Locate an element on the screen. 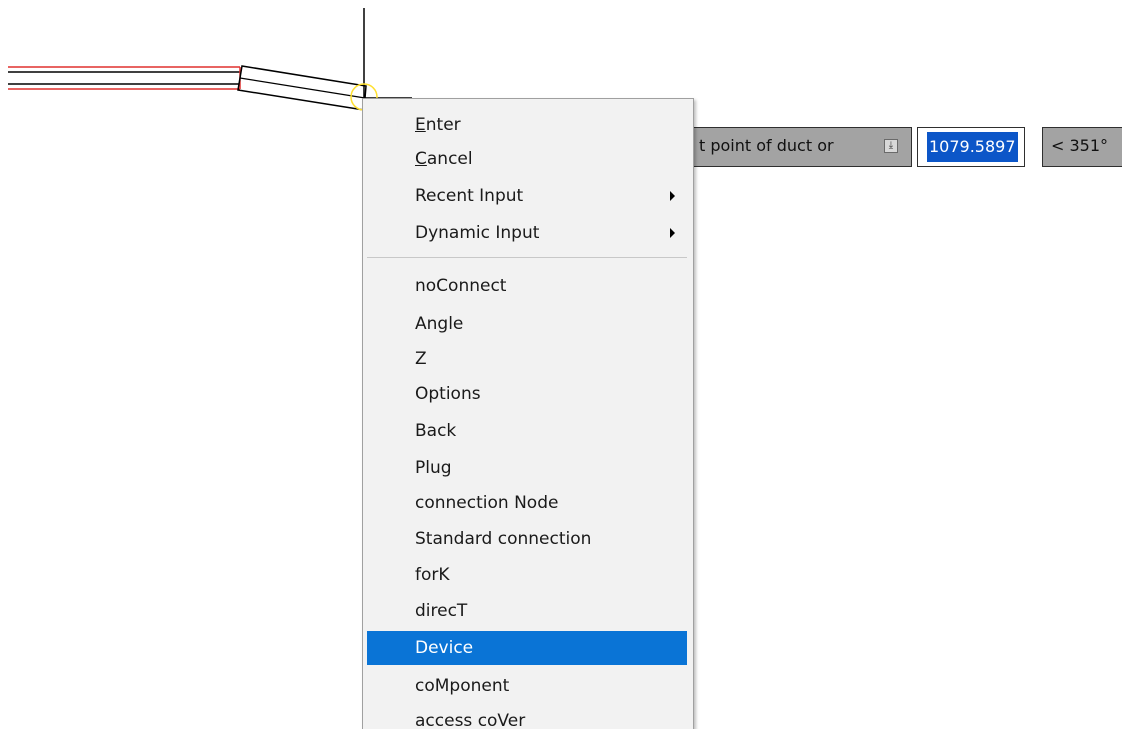 Image resolution: width=1122 pixels, height=729 pixels. menu-item-label: connection Node is located at coordinates (487, 503).